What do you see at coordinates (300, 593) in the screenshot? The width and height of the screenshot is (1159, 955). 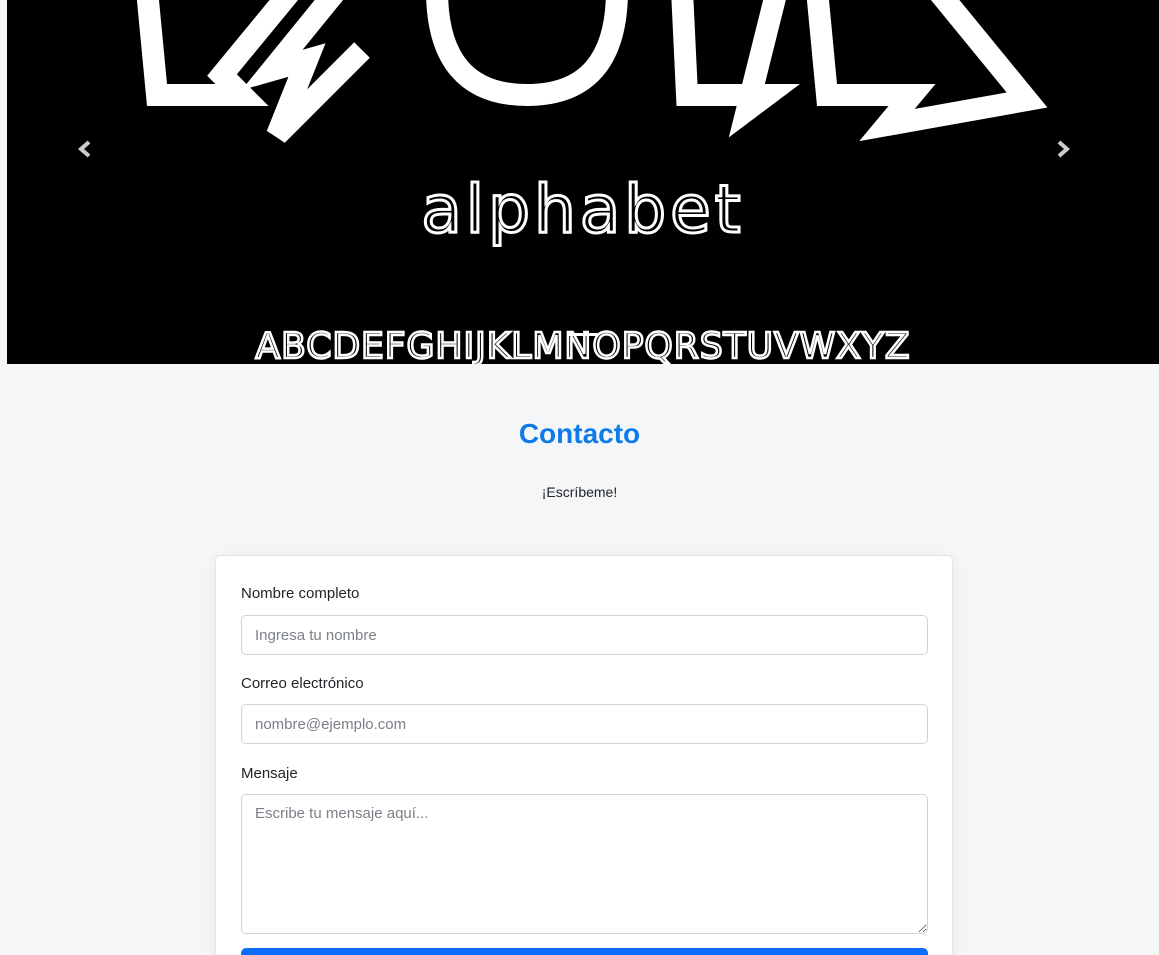 I see `name-label: Nombre completo` at bounding box center [300, 593].